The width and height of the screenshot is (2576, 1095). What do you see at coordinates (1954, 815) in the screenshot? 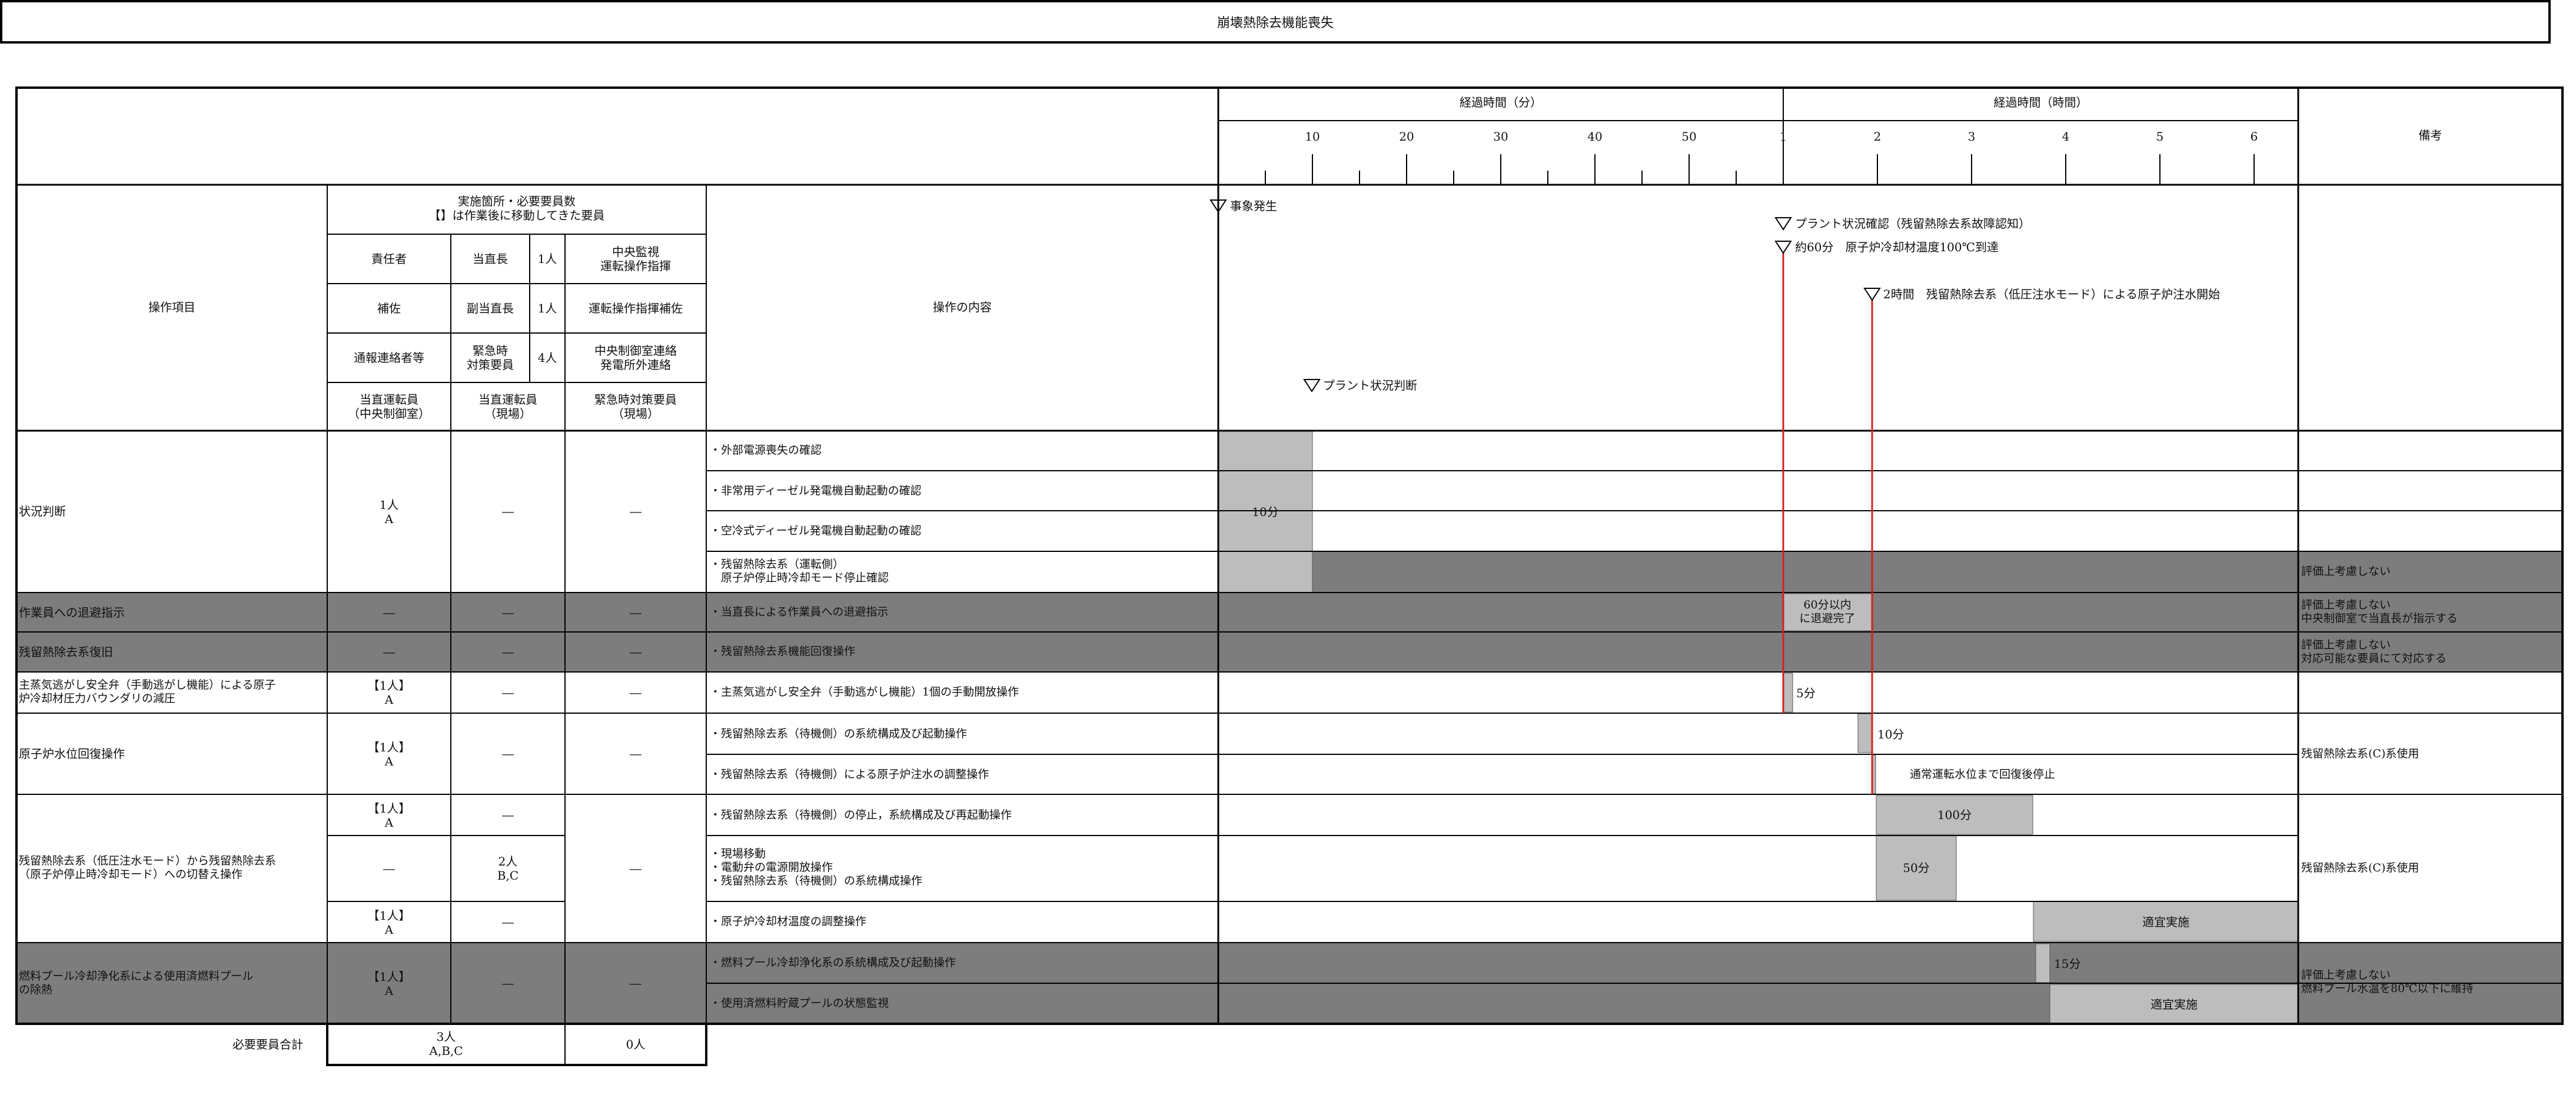
I see `bar-label: 100分` at bounding box center [1954, 815].